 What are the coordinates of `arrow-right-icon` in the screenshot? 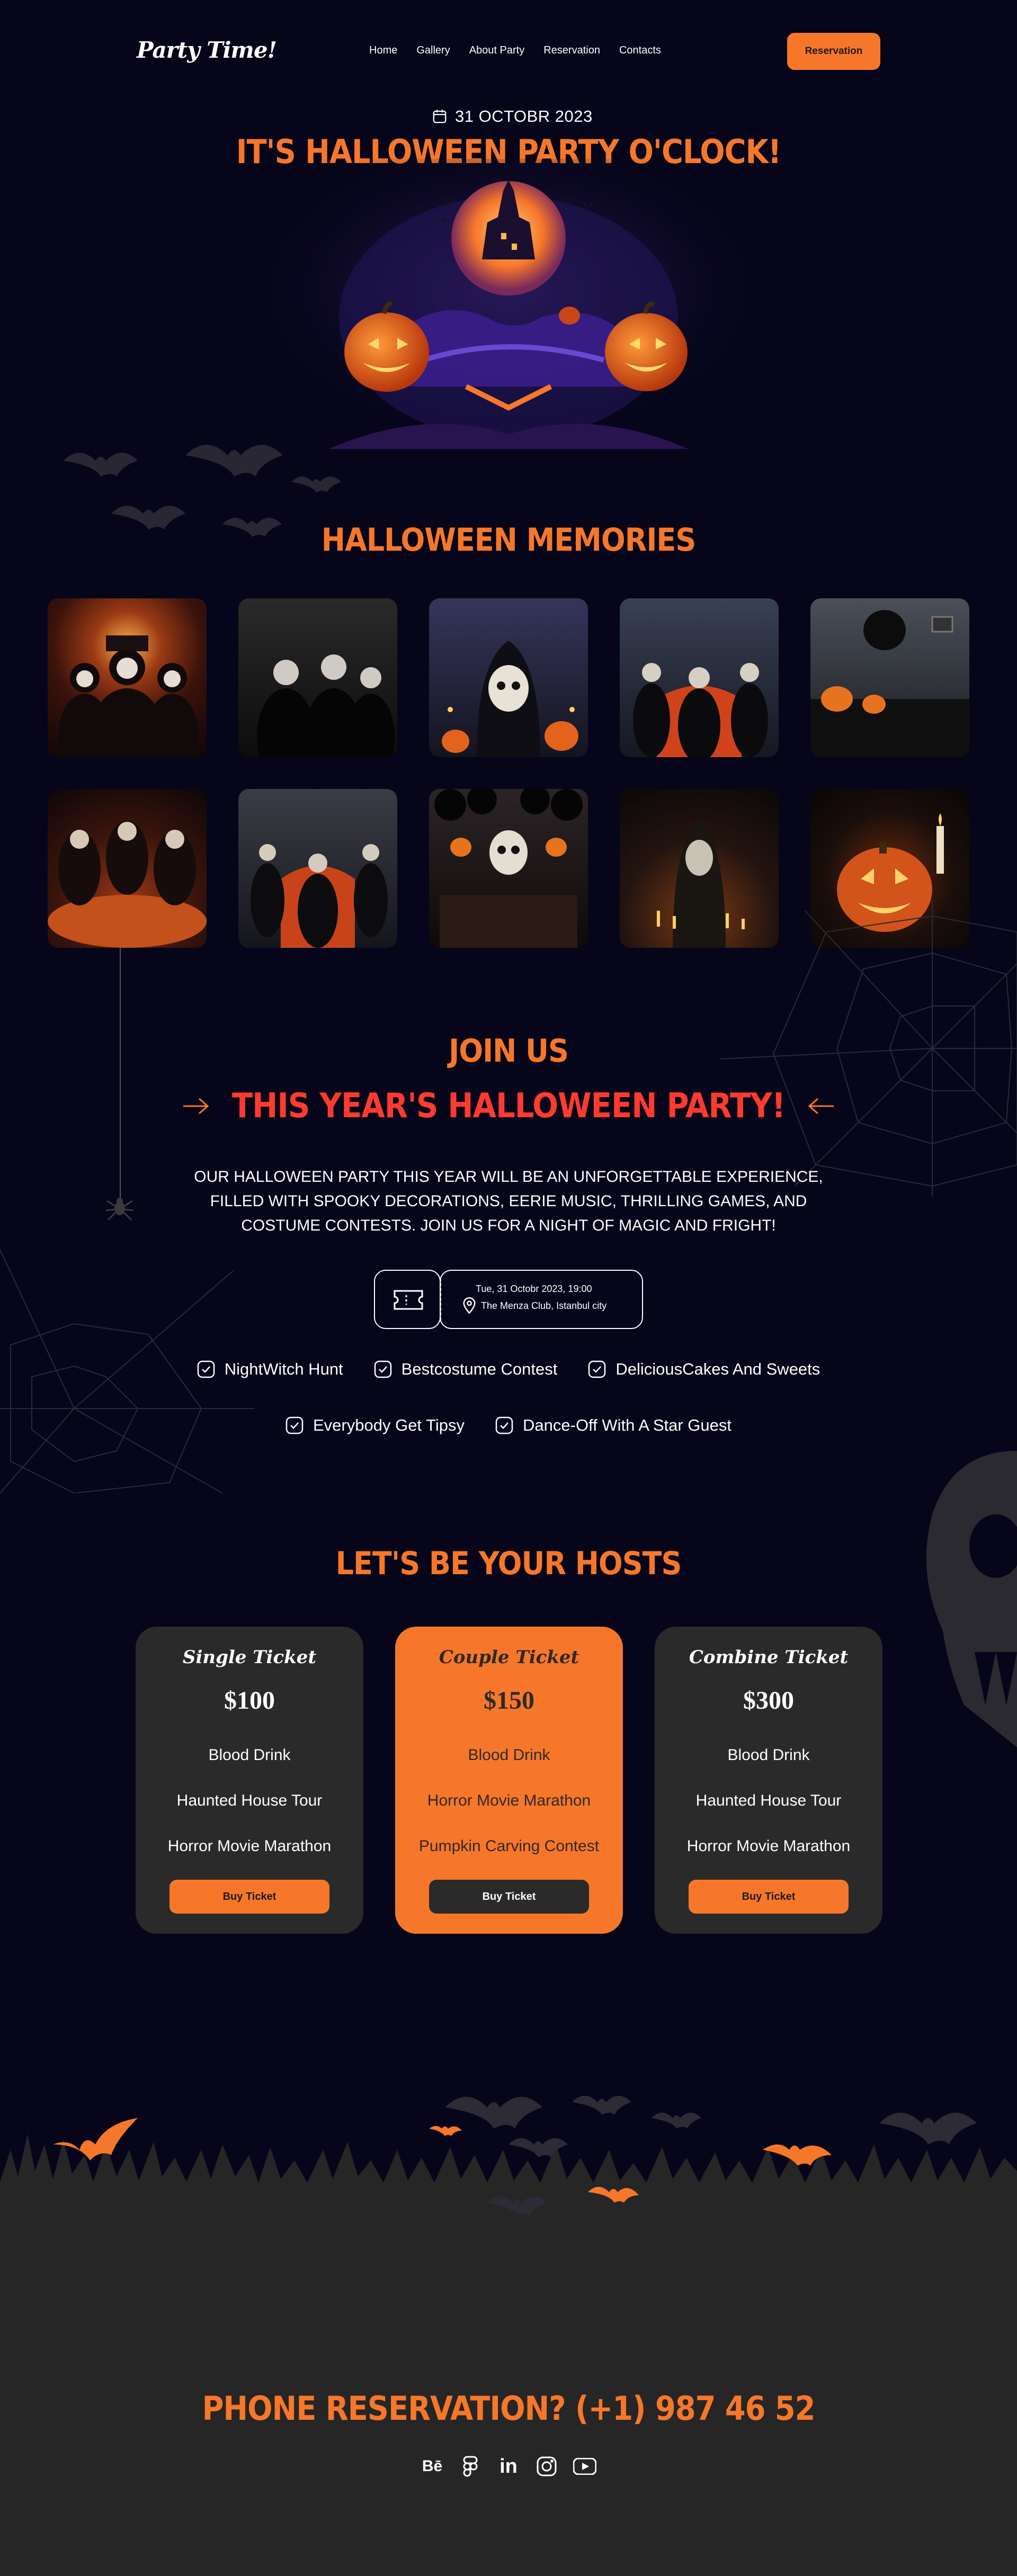 It's located at (196, 1106).